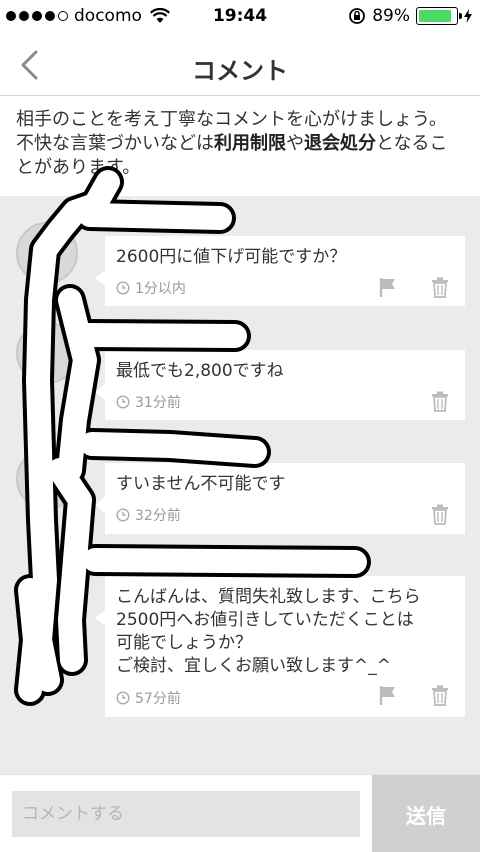  I want to click on comment-time: 31分前, so click(158, 403).